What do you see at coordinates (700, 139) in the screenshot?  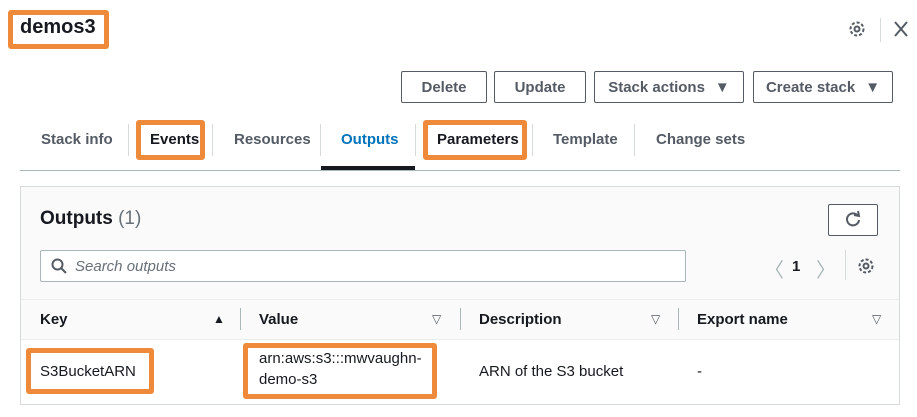 I see `tab-change-sets: Change sets` at bounding box center [700, 139].